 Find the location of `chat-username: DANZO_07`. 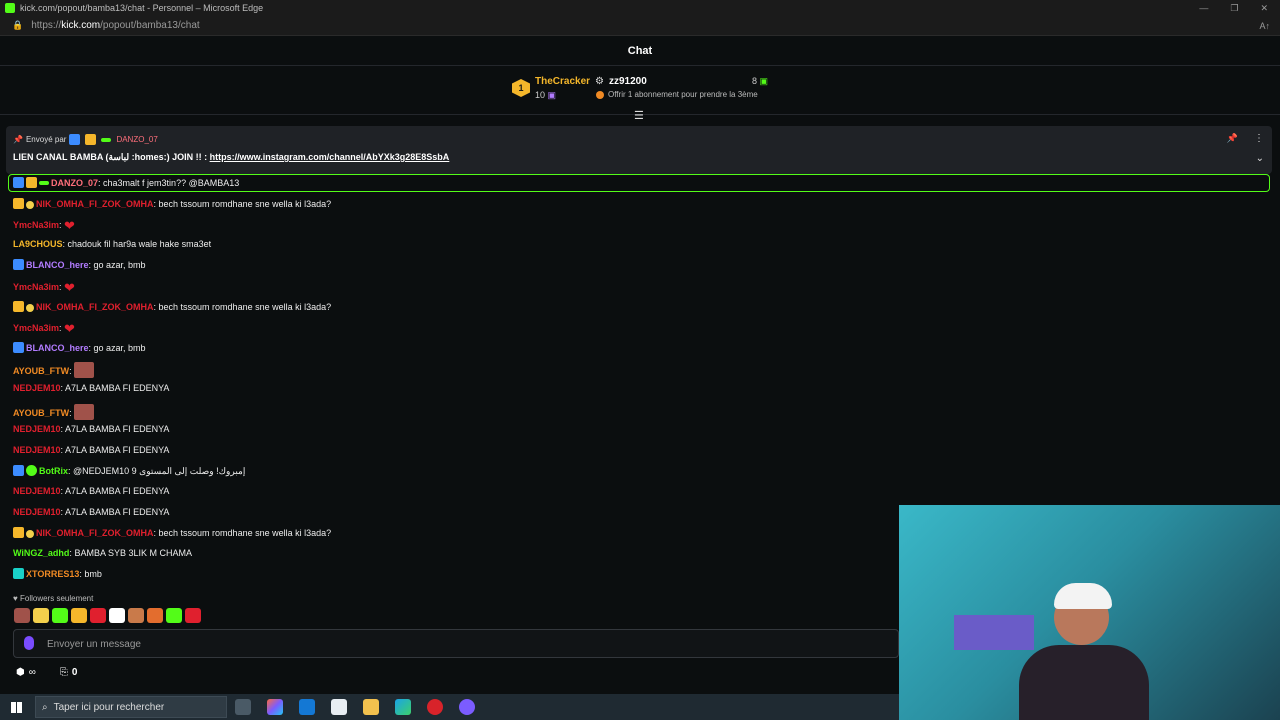

chat-username: DANZO_07 is located at coordinates (74, 183).